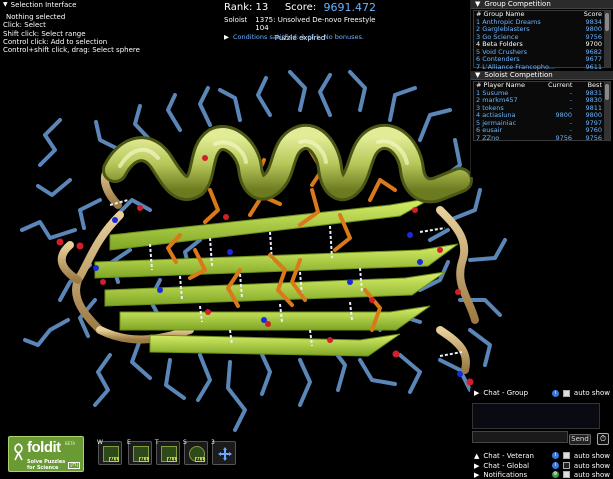 This screenshot has width=613, height=479. I want to click on hotkey-label: T, so click(157, 442).